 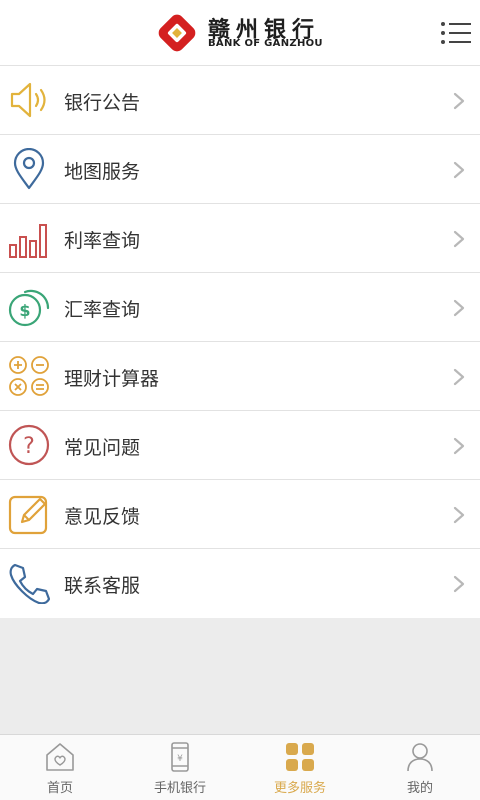 What do you see at coordinates (240, 238) in the screenshot?
I see `service-item-interest-rate: 利率查询` at bounding box center [240, 238].